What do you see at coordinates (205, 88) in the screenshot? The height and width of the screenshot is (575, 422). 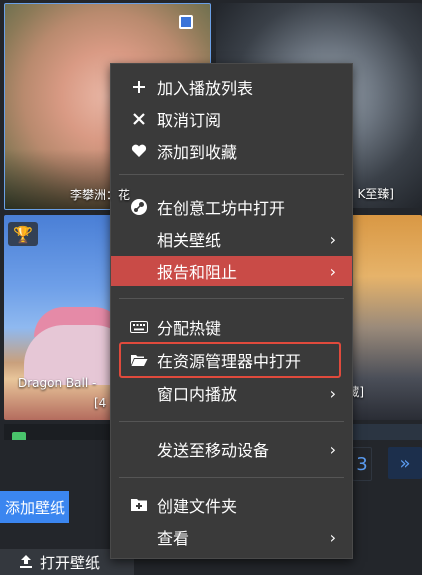 I see `menu-item-label: 加入播放列表` at bounding box center [205, 88].